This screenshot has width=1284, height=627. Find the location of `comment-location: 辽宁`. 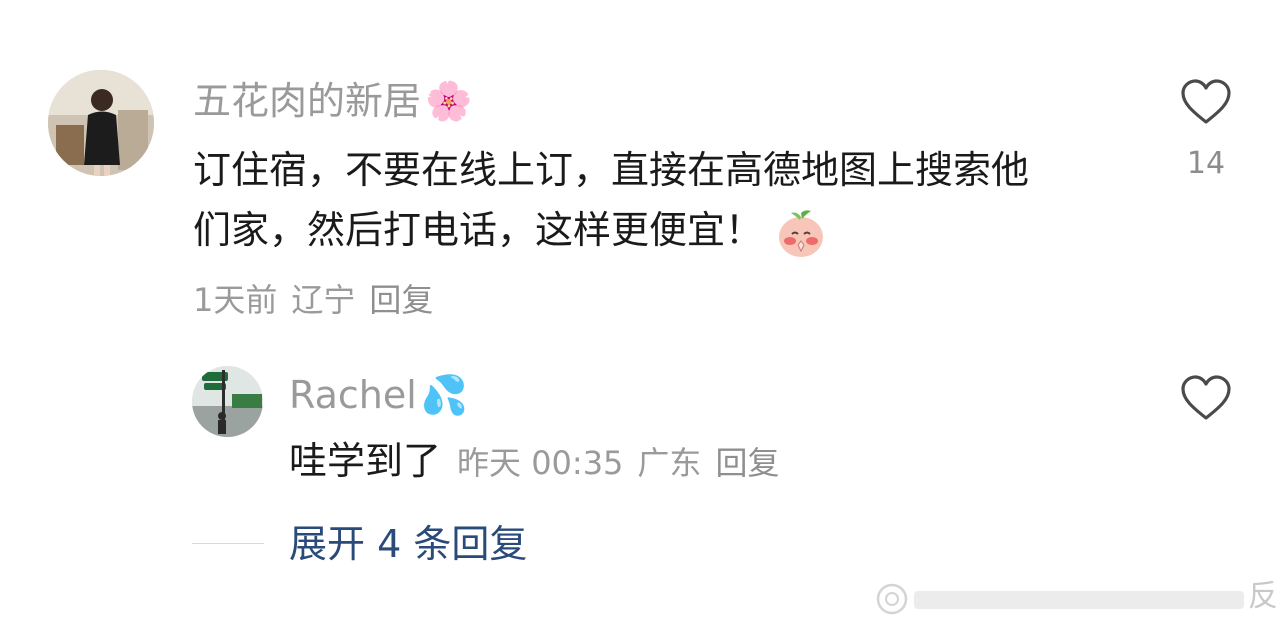

comment-location: 辽宁 is located at coordinates (323, 300).